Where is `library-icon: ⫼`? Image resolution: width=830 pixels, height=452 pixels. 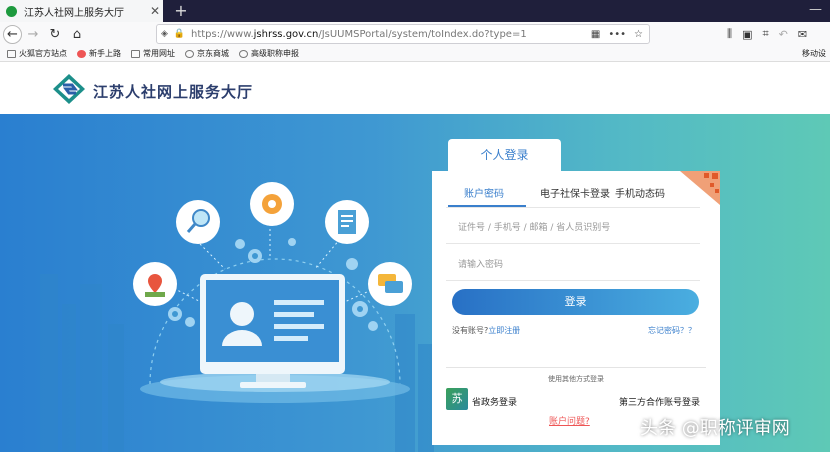 library-icon: ⫼ is located at coordinates (729, 34).